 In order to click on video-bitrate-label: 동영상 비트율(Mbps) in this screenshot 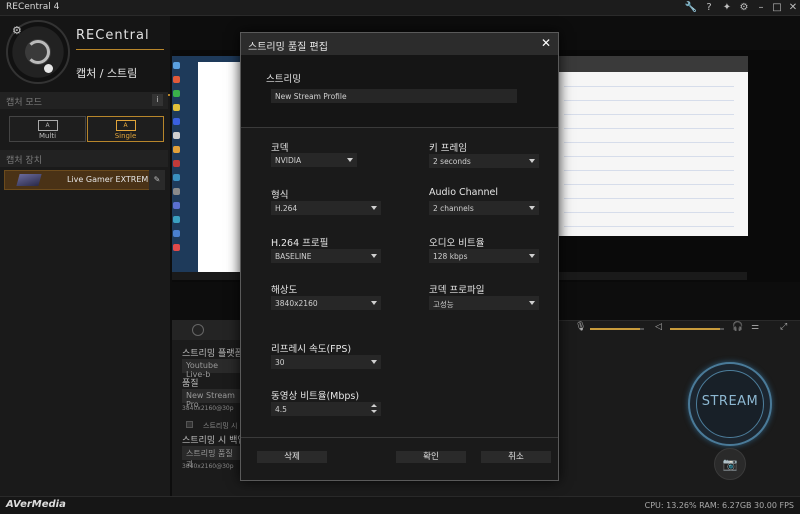, I will do `click(315, 396)`.